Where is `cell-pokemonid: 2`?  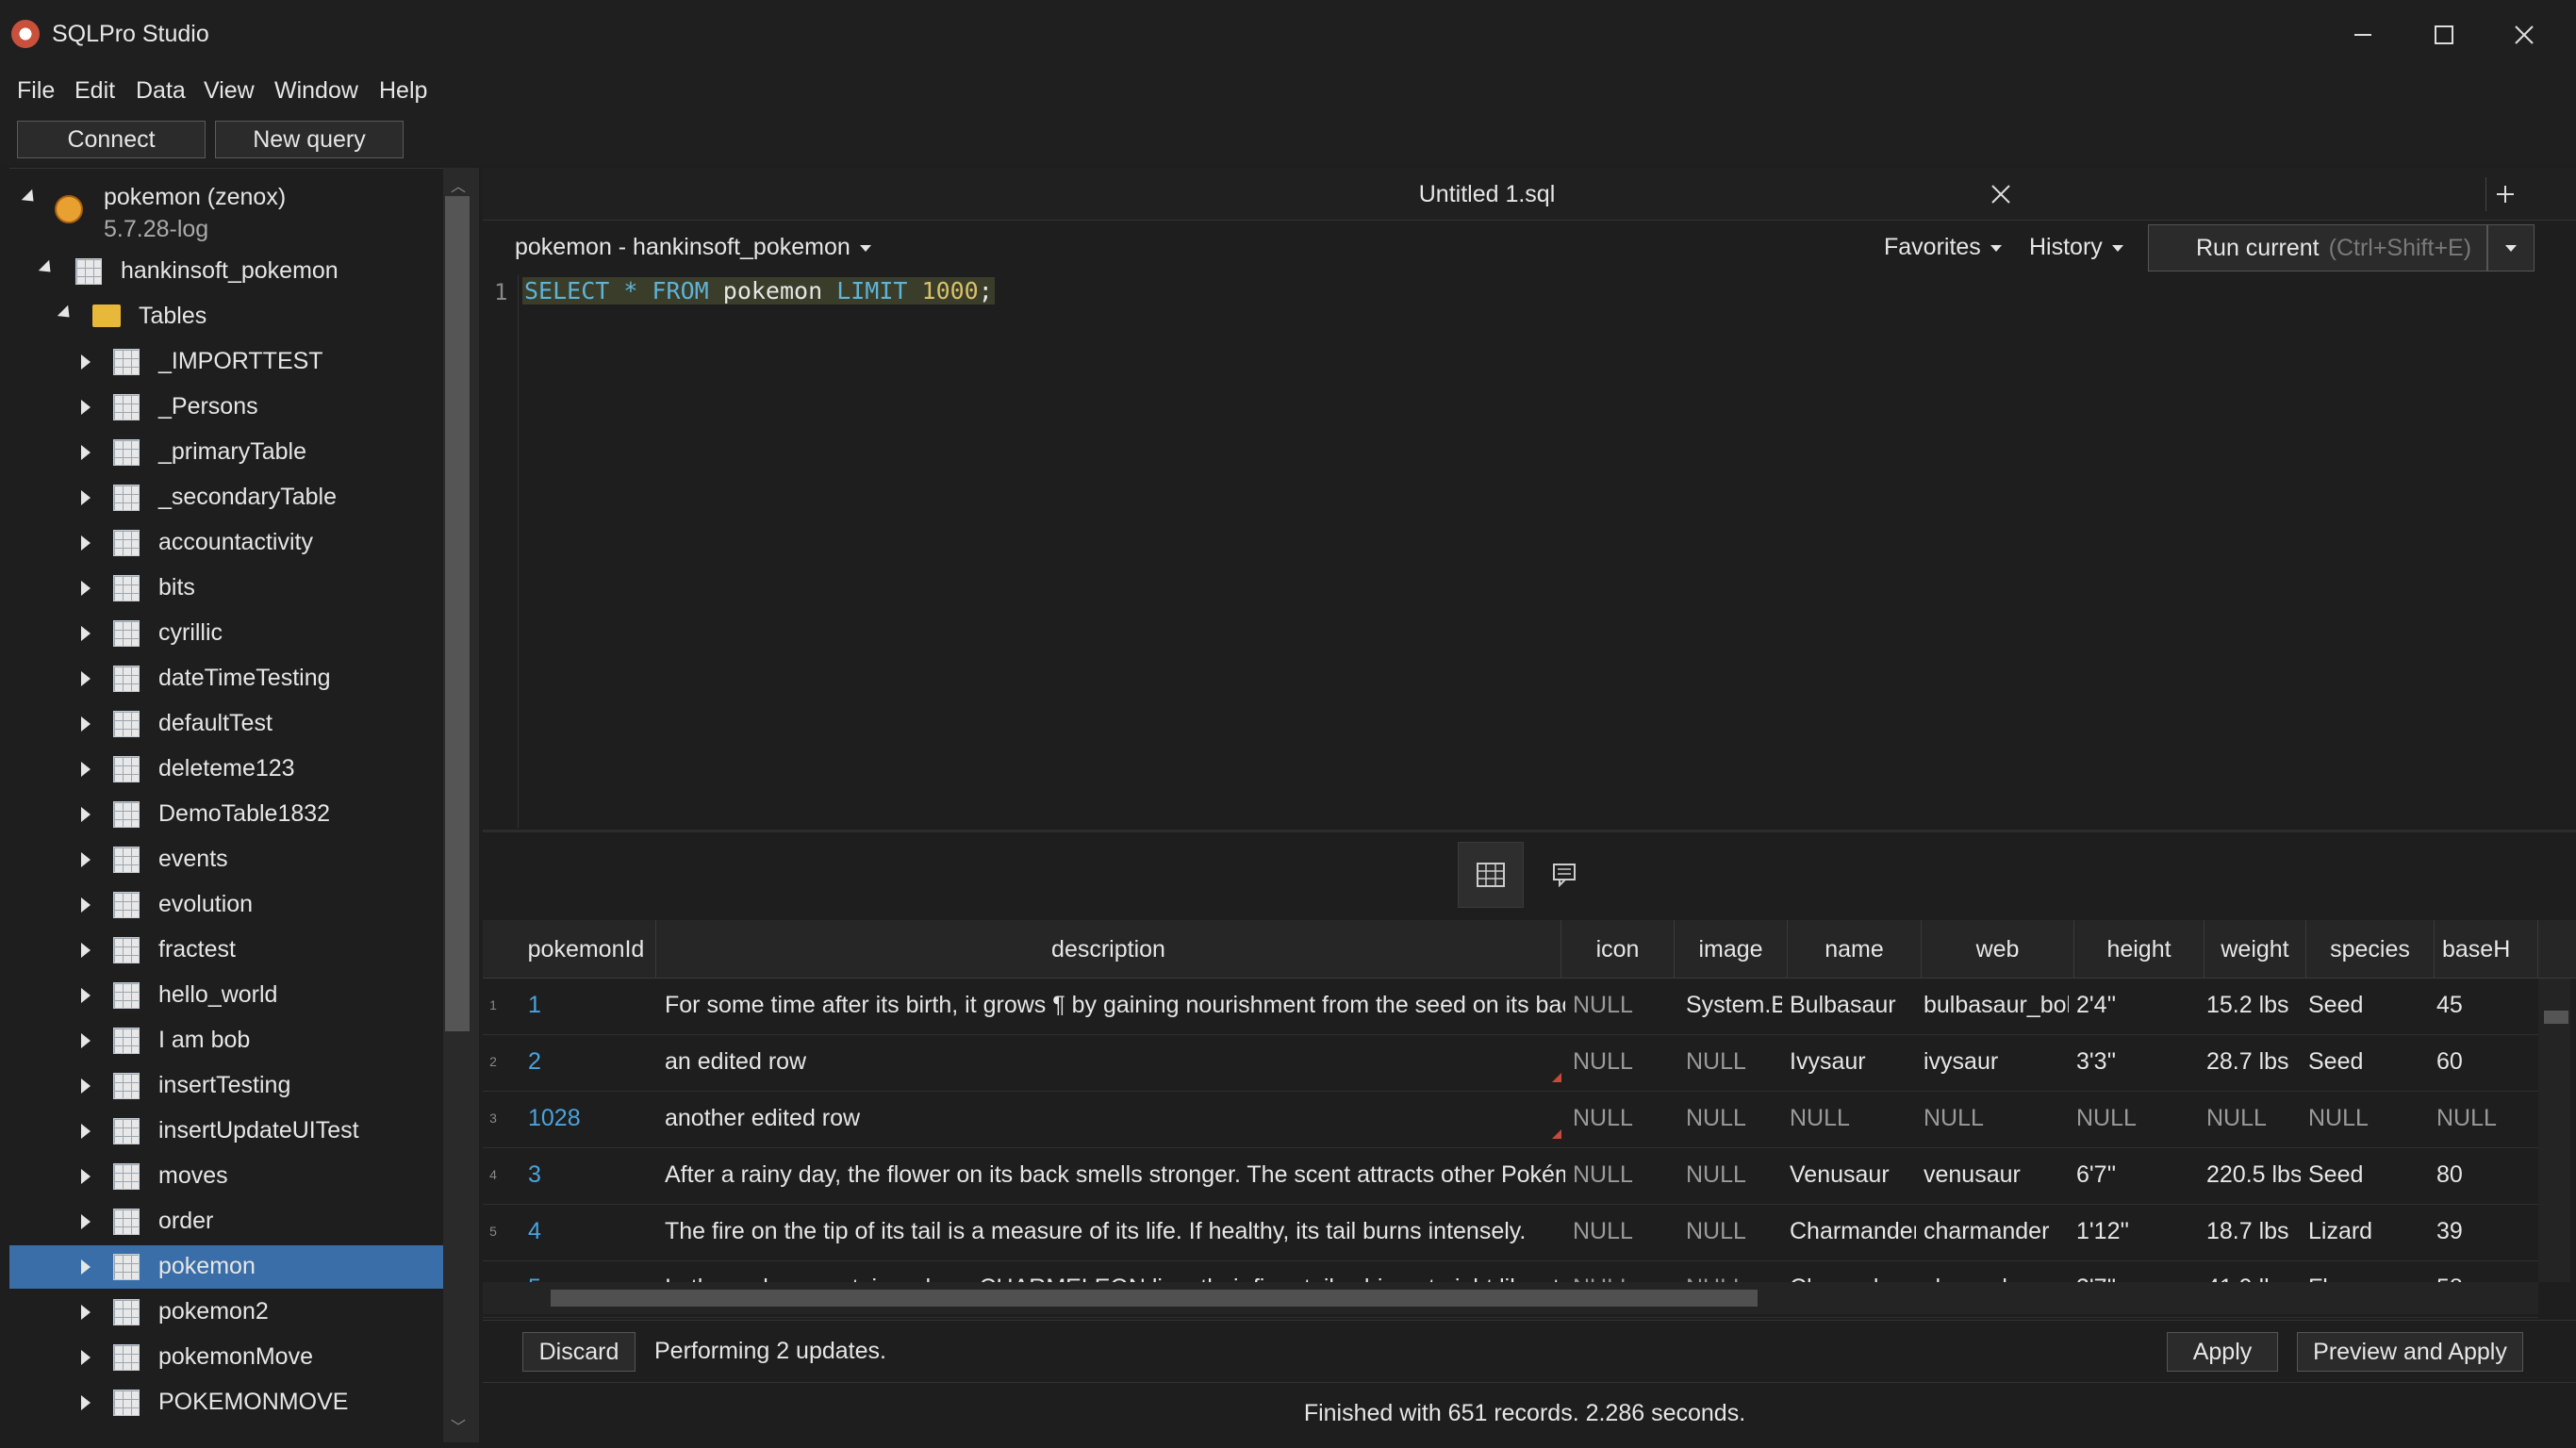 cell-pokemonid: 2 is located at coordinates (592, 1062).